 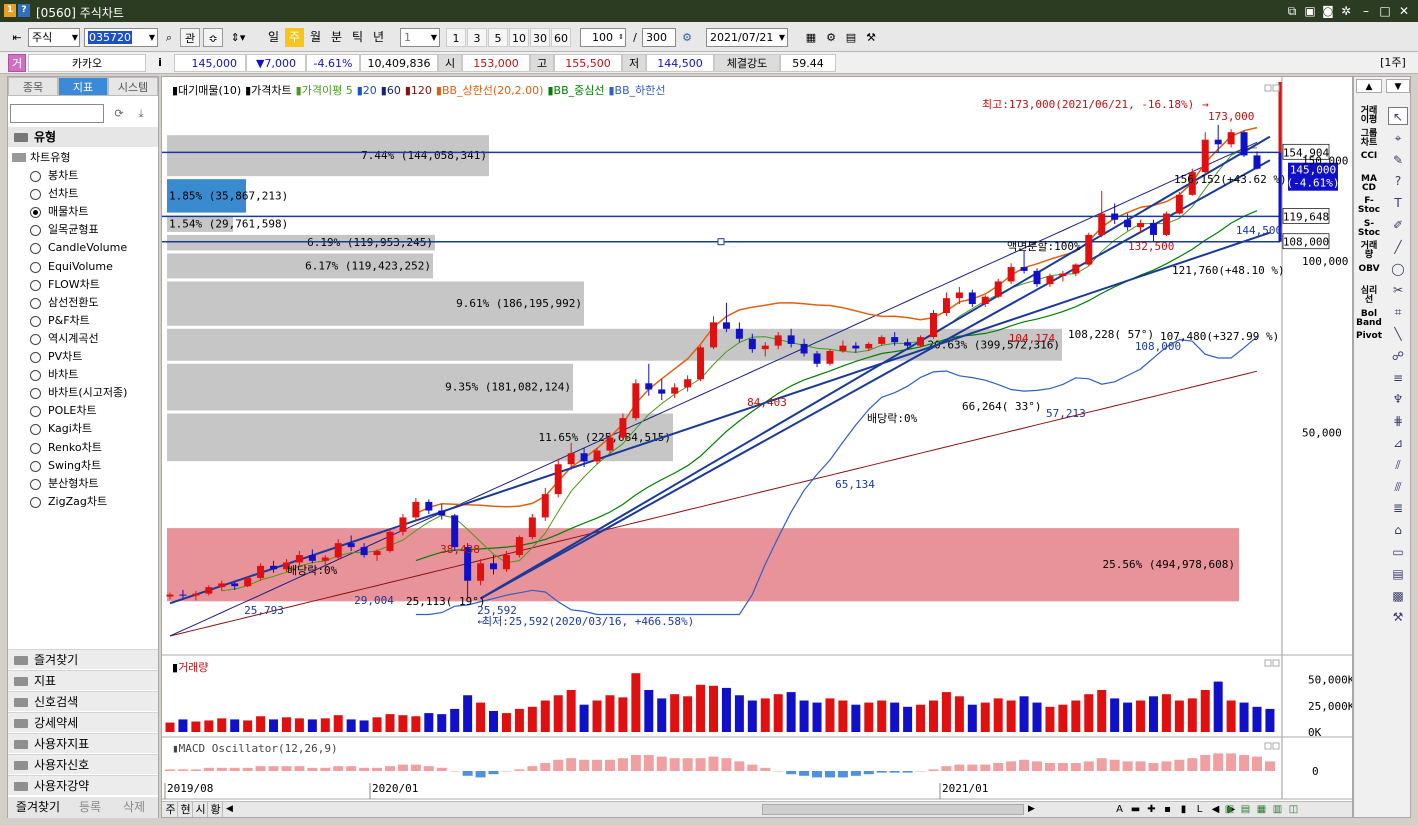 What do you see at coordinates (357, 37) in the screenshot?
I see `period-4: 틱` at bounding box center [357, 37].